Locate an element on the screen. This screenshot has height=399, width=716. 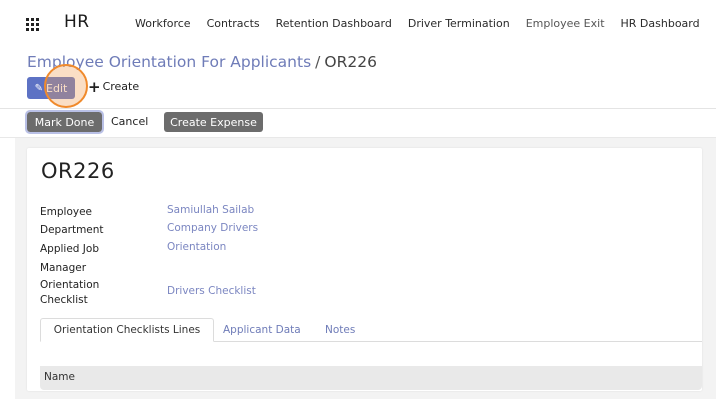
table-header: Name is located at coordinates (371, 378).